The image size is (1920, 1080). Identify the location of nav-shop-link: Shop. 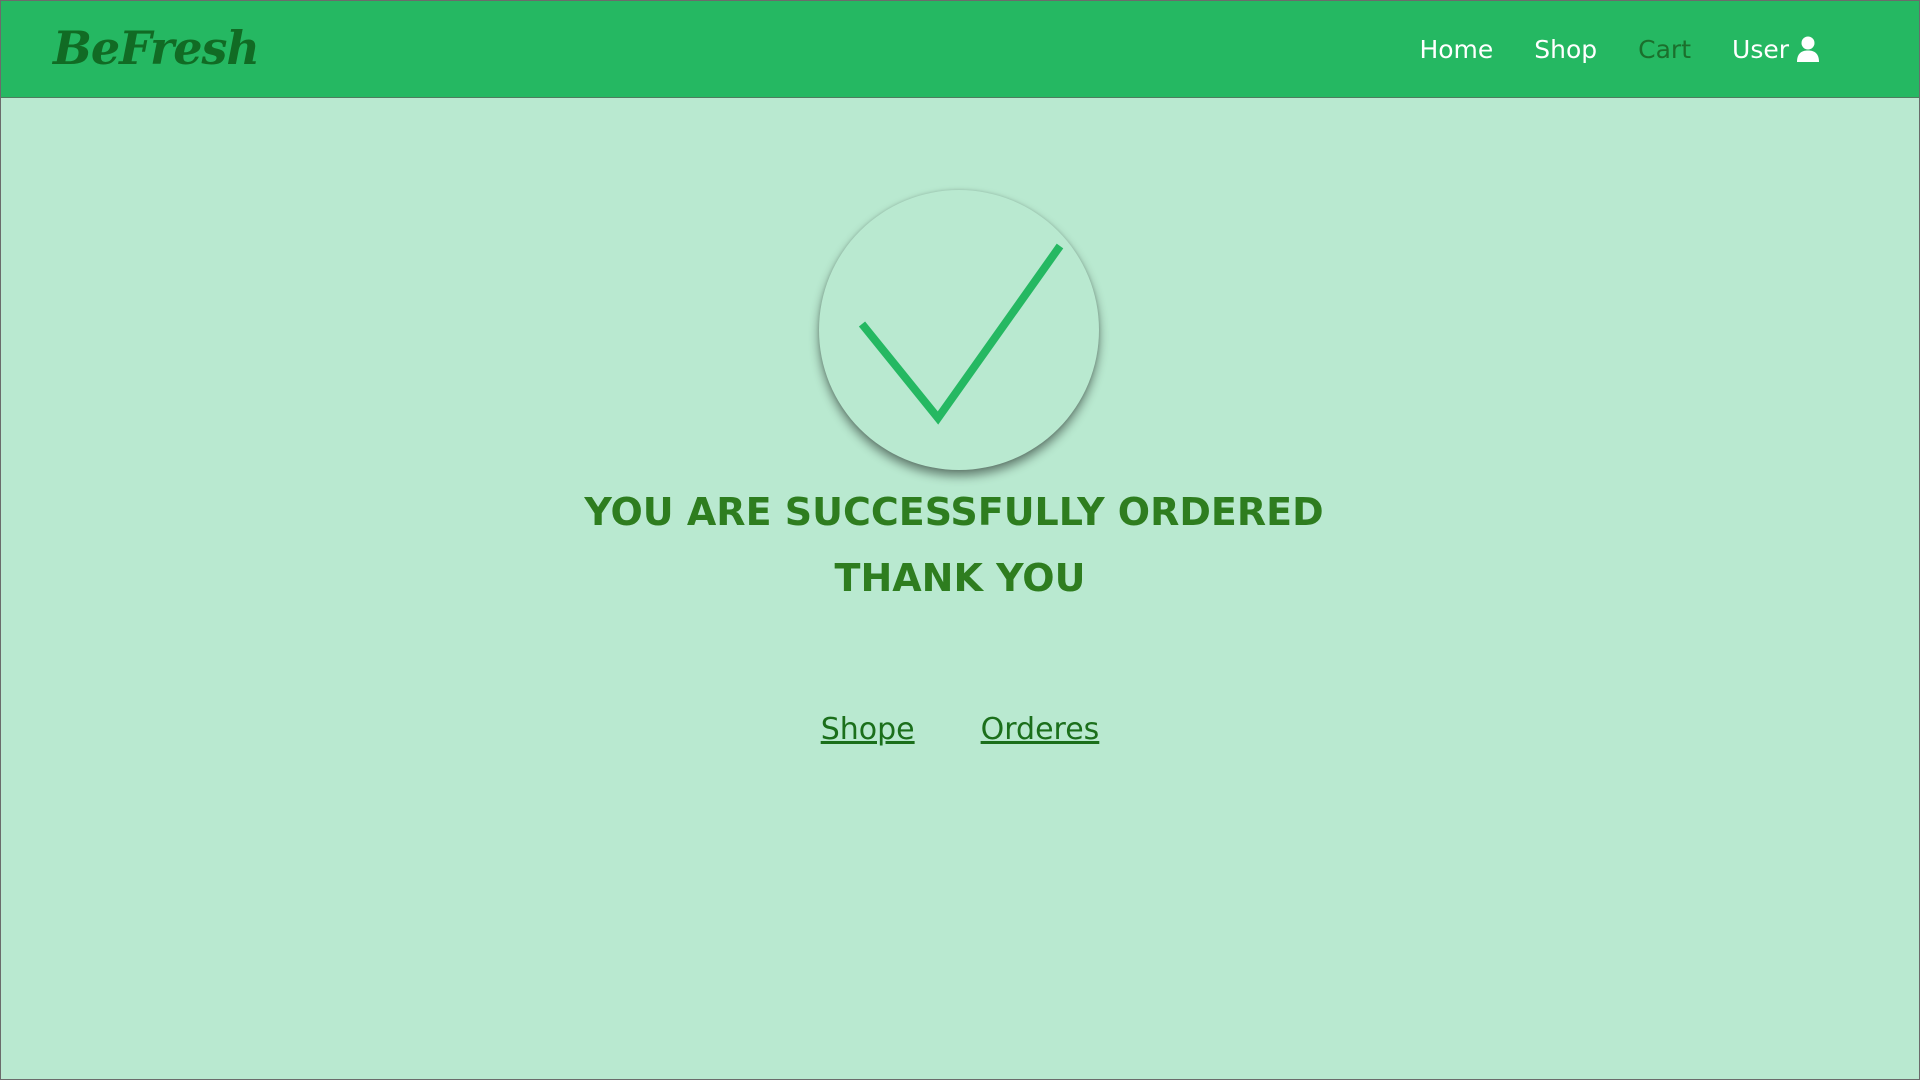
(1565, 49).